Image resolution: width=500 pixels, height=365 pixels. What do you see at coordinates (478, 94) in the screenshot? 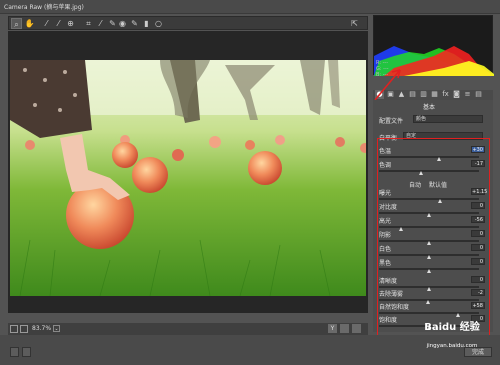
I see `snapshots-icon: ▤` at bounding box center [478, 94].